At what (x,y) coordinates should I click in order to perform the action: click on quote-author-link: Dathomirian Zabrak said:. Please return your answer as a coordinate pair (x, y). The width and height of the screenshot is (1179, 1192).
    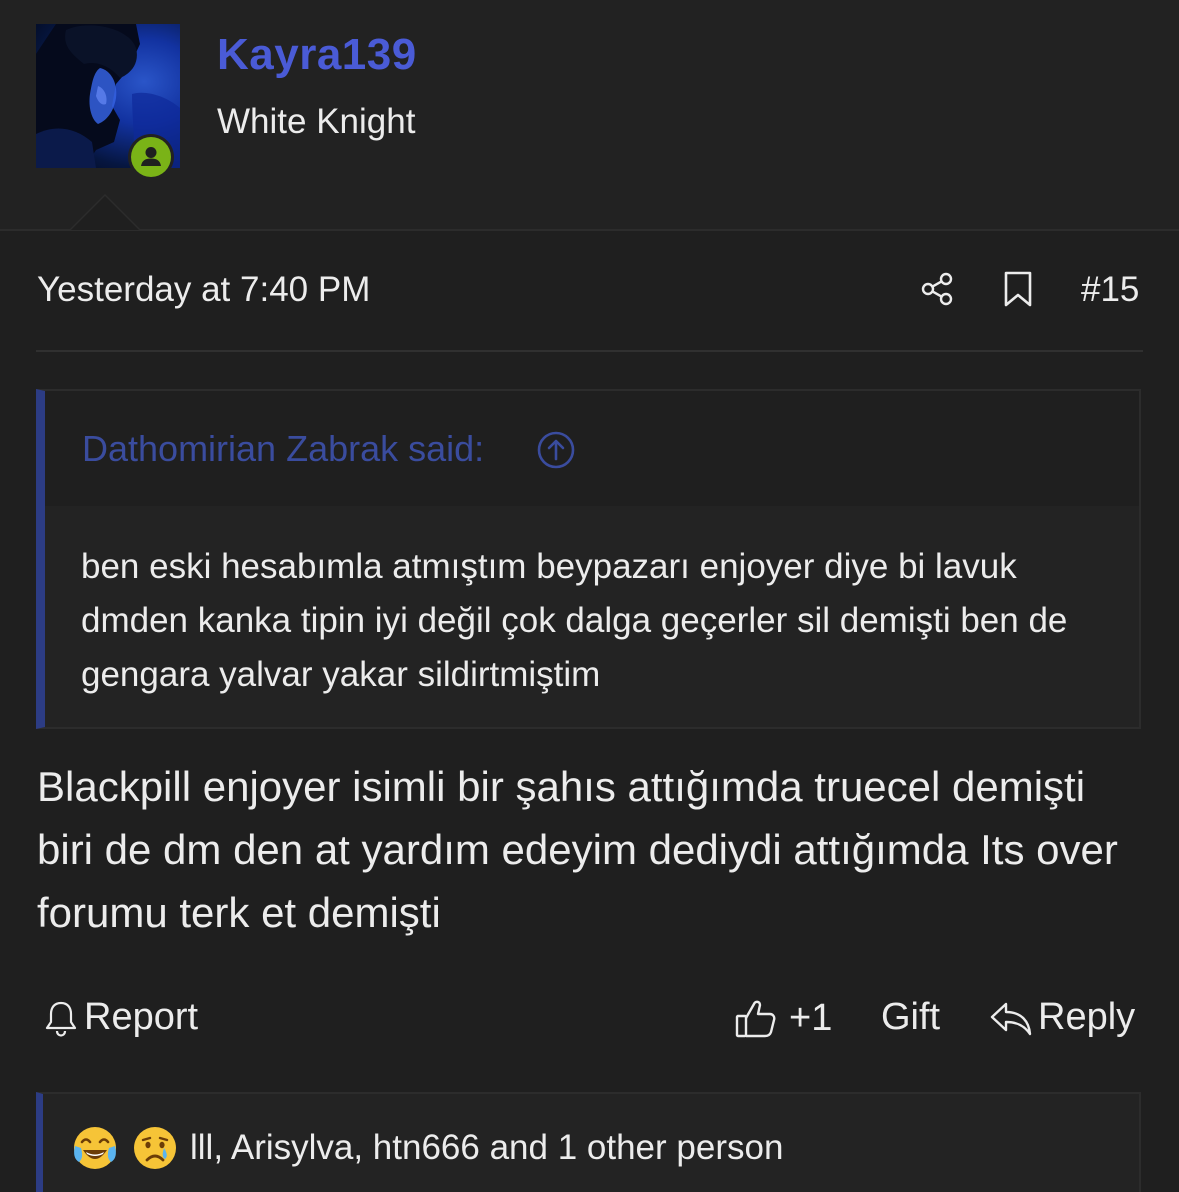
    Looking at the image, I should click on (283, 449).